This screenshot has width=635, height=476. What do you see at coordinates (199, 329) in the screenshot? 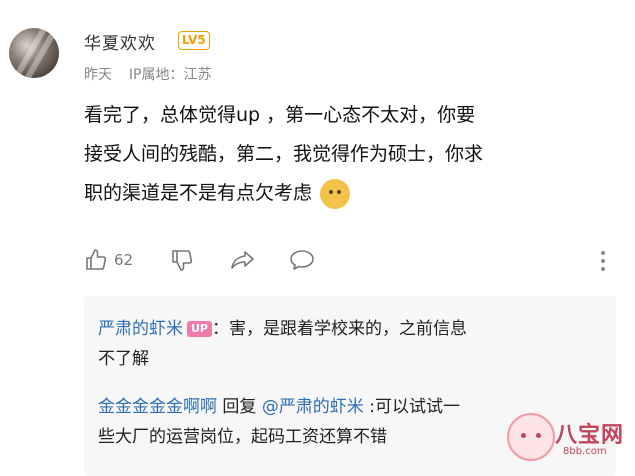
I see `up-badge: UP` at bounding box center [199, 329].